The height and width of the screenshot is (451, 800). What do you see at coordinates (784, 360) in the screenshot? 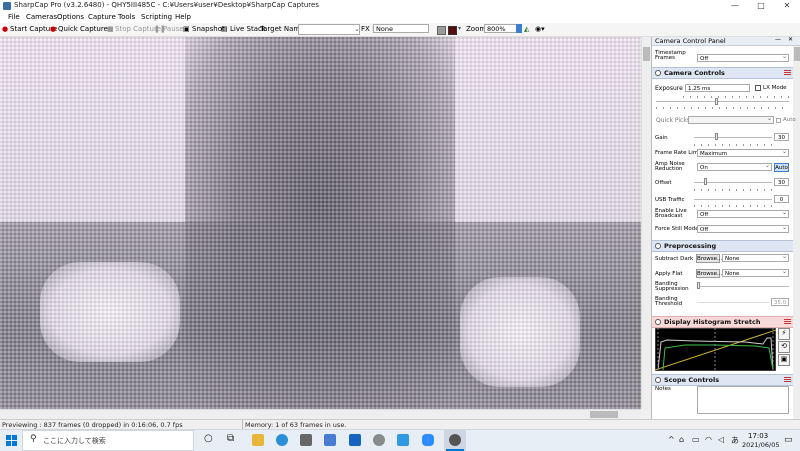
I see `histogram-save-icon: ▣` at bounding box center [784, 360].